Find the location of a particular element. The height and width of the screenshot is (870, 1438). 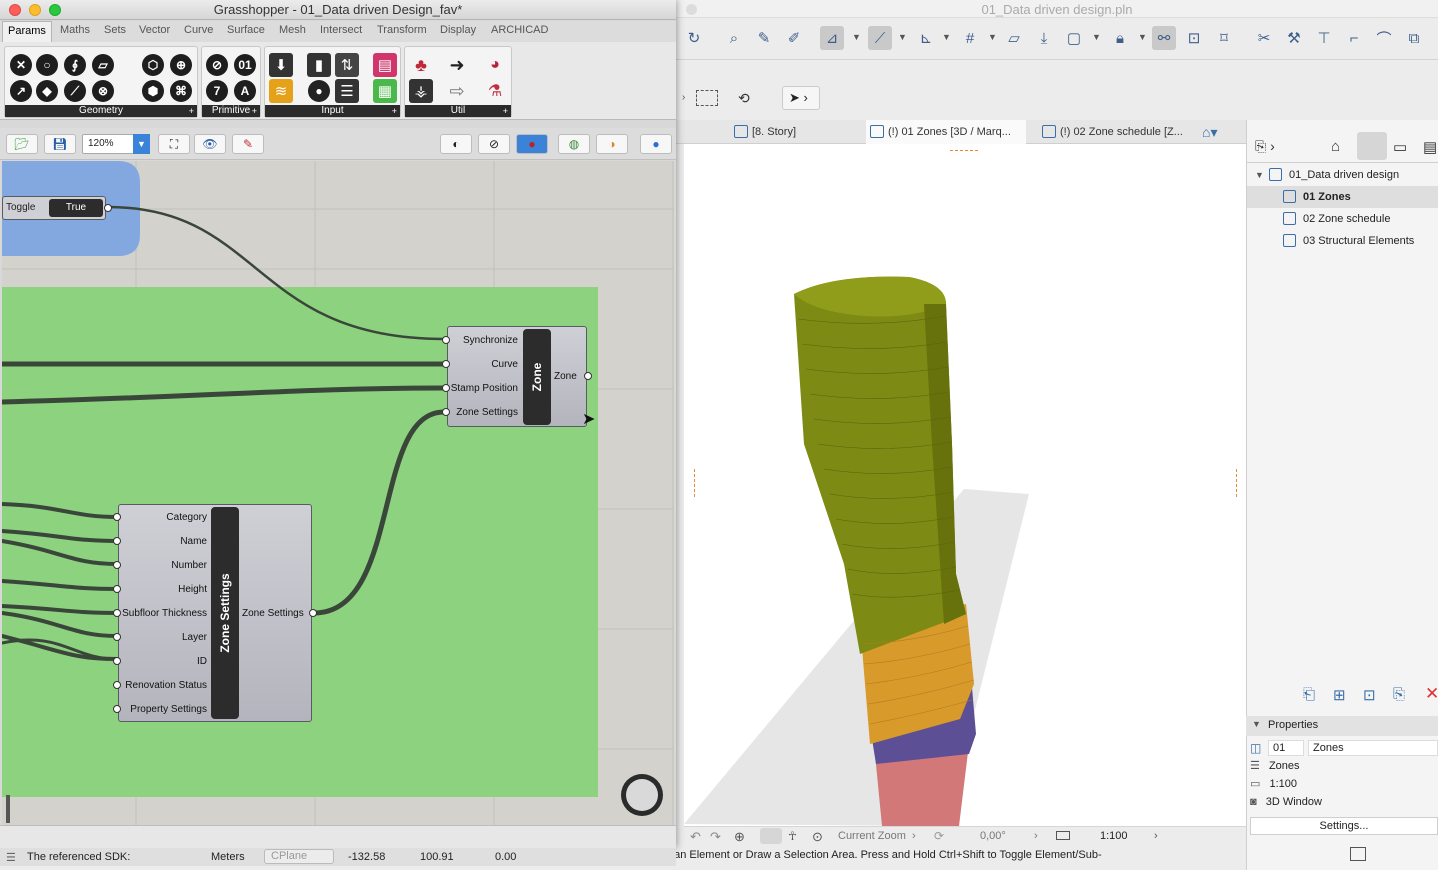

value-list-icon: ☰ is located at coordinates (347, 91).